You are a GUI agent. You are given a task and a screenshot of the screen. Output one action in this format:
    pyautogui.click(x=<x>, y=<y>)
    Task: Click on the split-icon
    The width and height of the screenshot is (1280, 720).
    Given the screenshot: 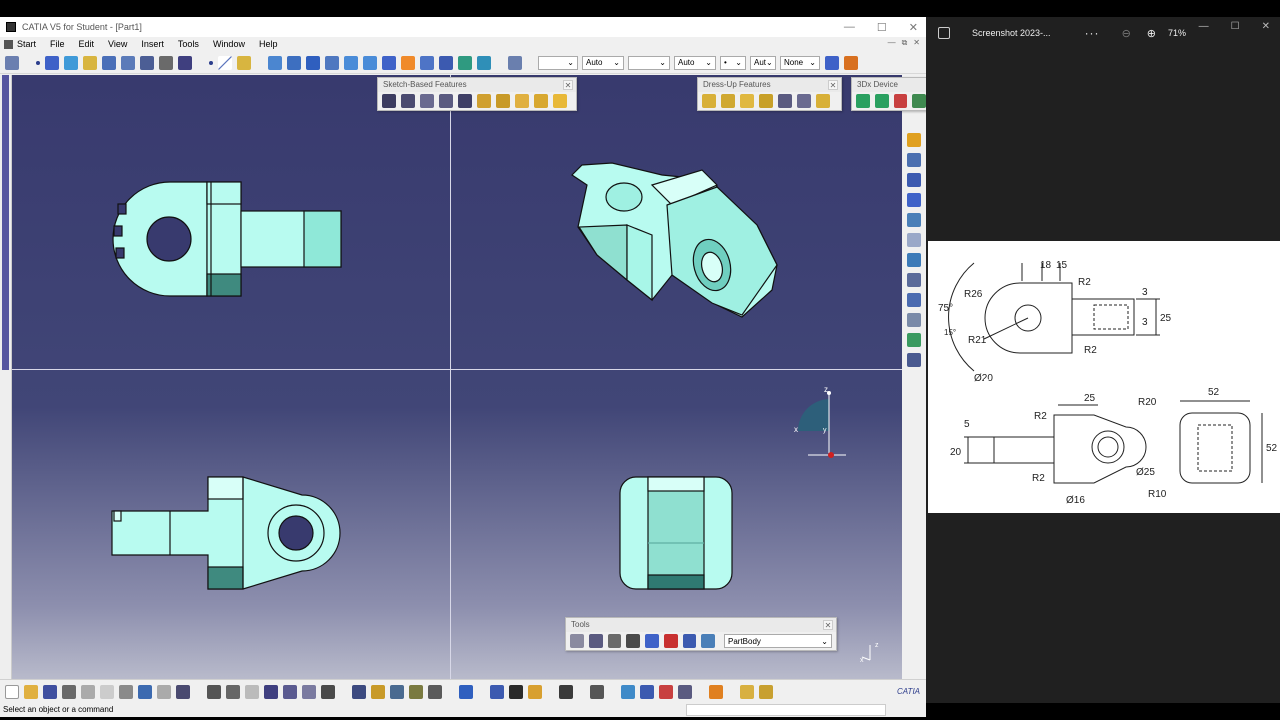 What is the action you would take?
    pyautogui.click(x=328, y=691)
    